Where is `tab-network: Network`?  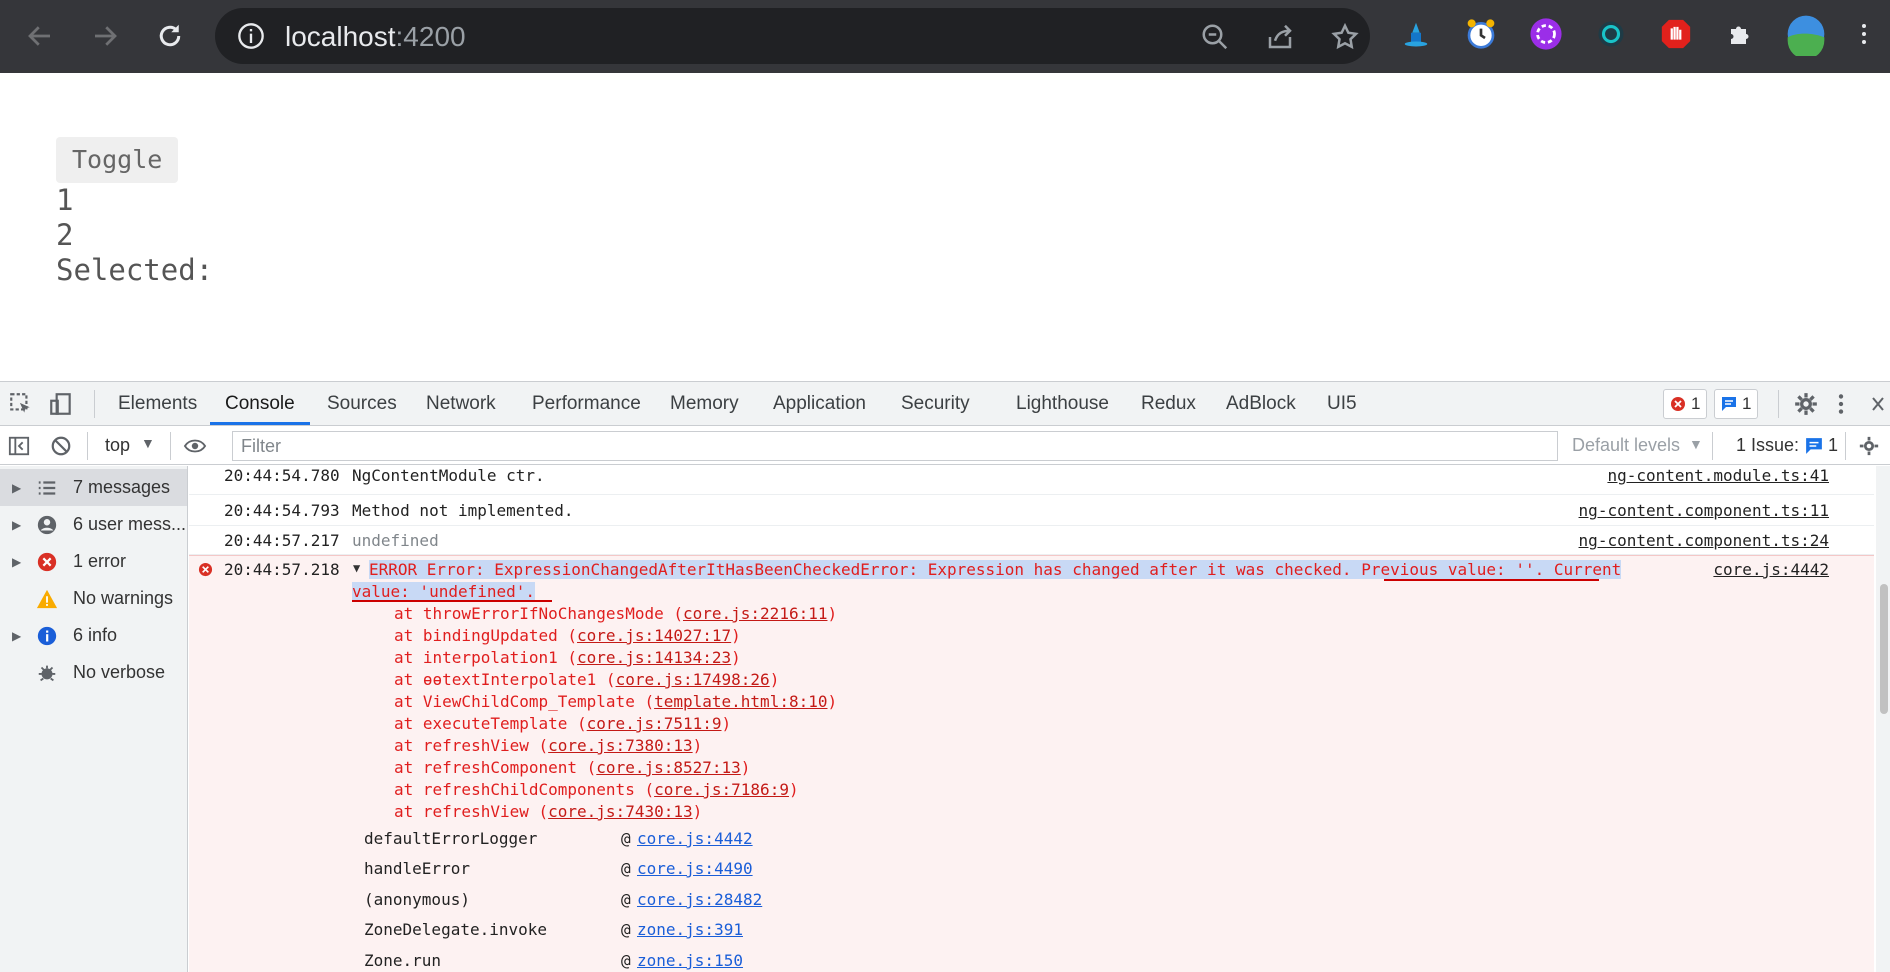 tab-network: Network is located at coordinates (461, 404).